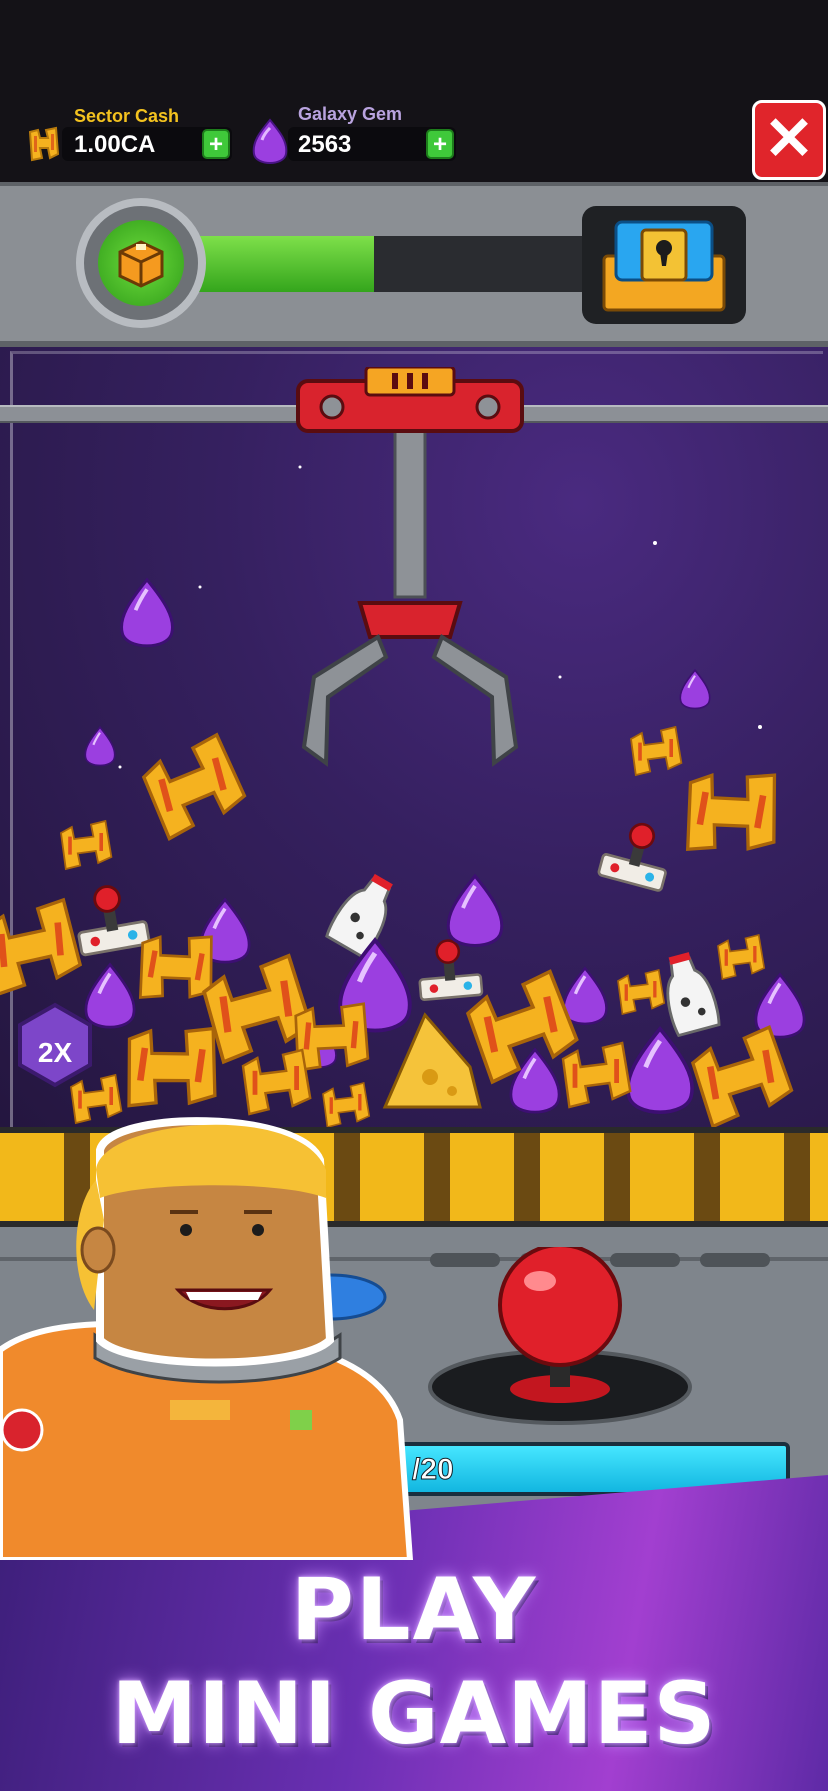  I want to click on reward-progress-panel, so click(414, 264).